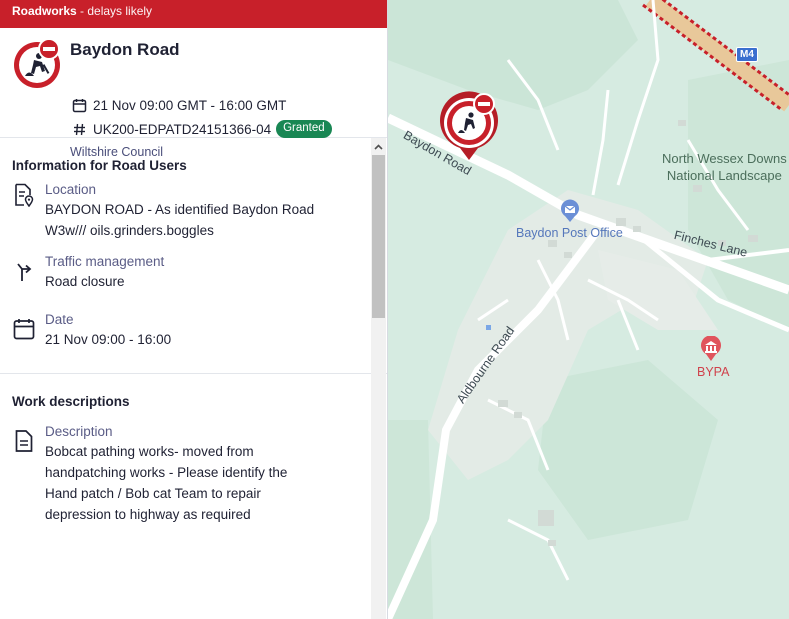 The height and width of the screenshot is (619, 789). Describe the element at coordinates (199, 340) in the screenshot. I see `date-item: Date 21 Nov 09:00 - 16:00` at that location.